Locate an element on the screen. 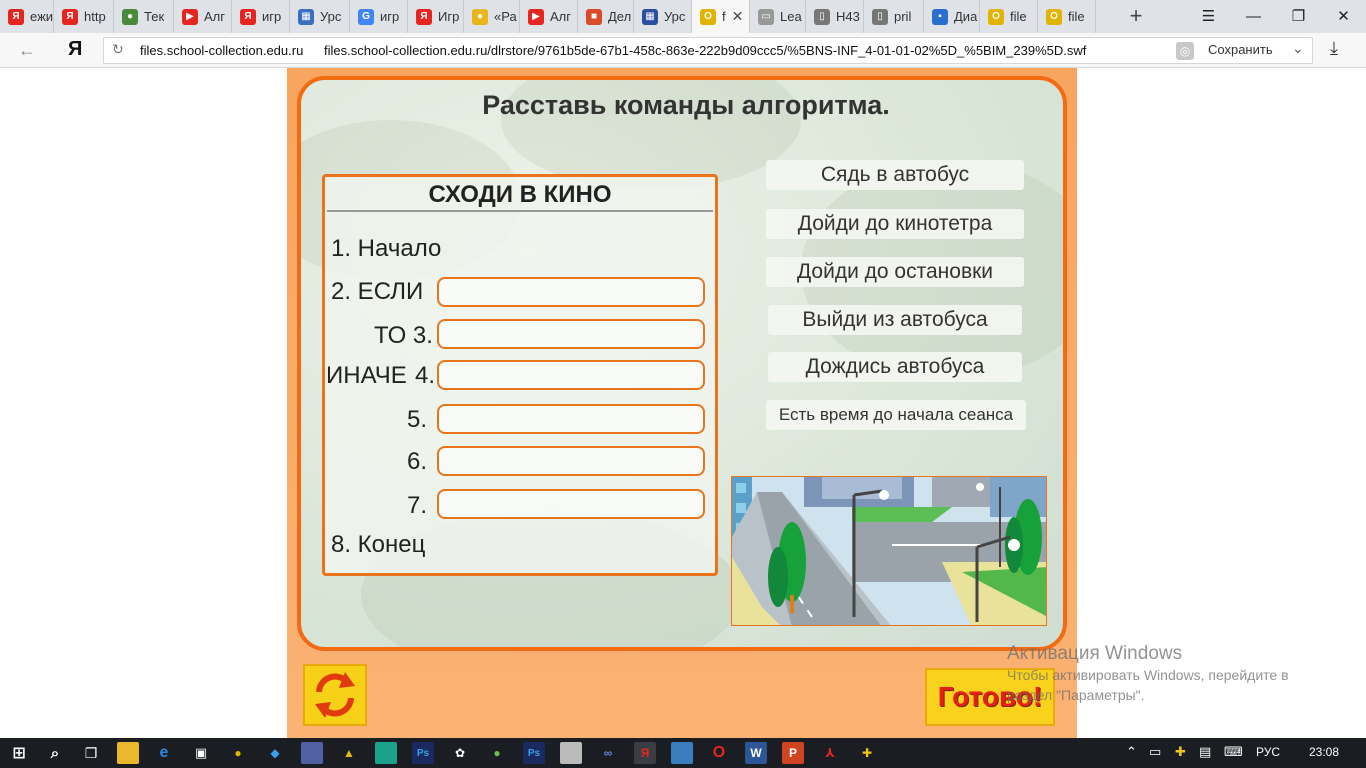 Image resolution: width=1366 pixels, height=768 pixels. tab-3: ▶ Алг is located at coordinates (203, 16).